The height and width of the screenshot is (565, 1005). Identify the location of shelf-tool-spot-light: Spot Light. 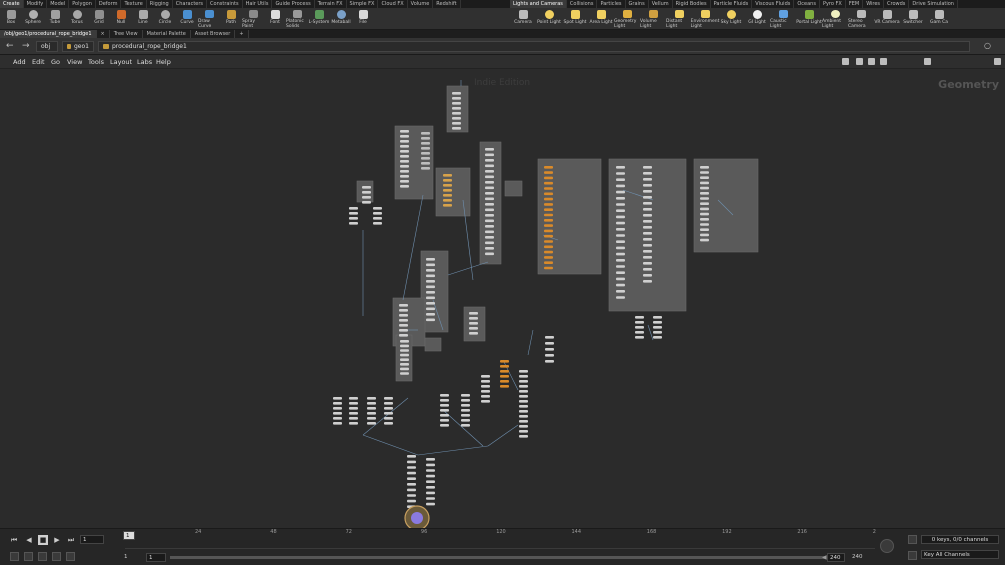
(575, 18).